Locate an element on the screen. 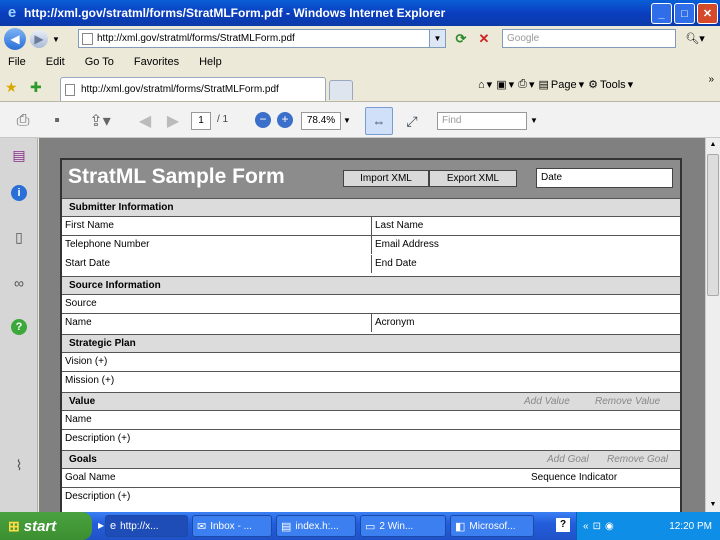  value-name-field: Name is located at coordinates (78, 419).